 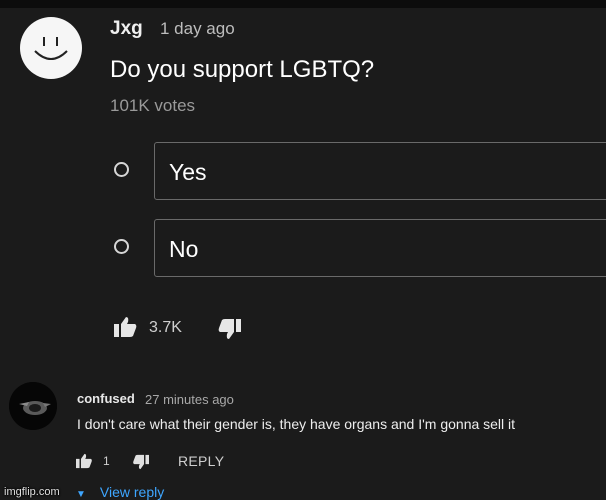 I want to click on top-edge, so click(x=303, y=4).